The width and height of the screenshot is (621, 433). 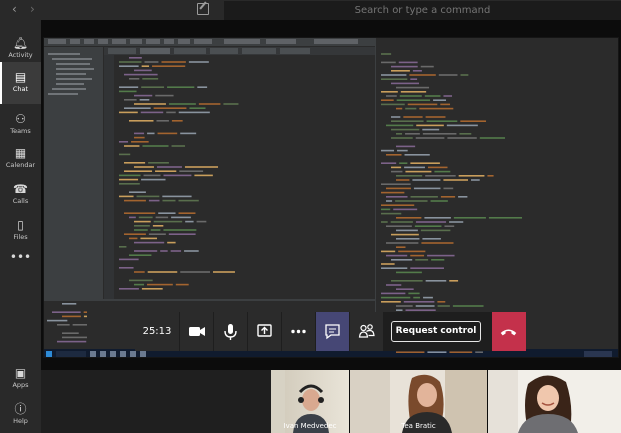 What do you see at coordinates (14, 9) in the screenshot?
I see `back-arrow-icon: ‹` at bounding box center [14, 9].